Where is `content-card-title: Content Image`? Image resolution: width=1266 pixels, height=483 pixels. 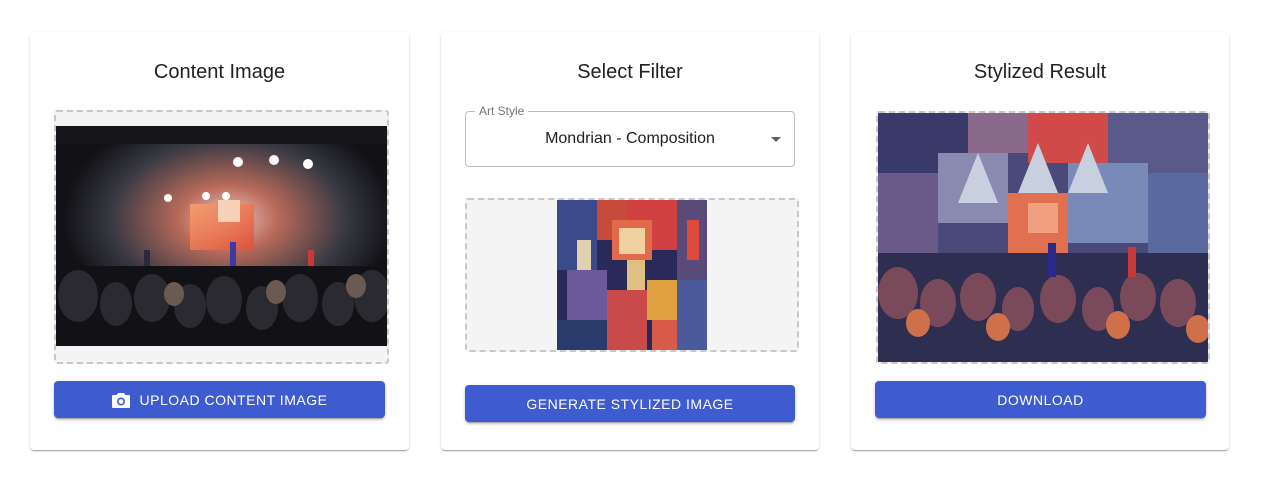 content-card-title: Content Image is located at coordinates (219, 72).